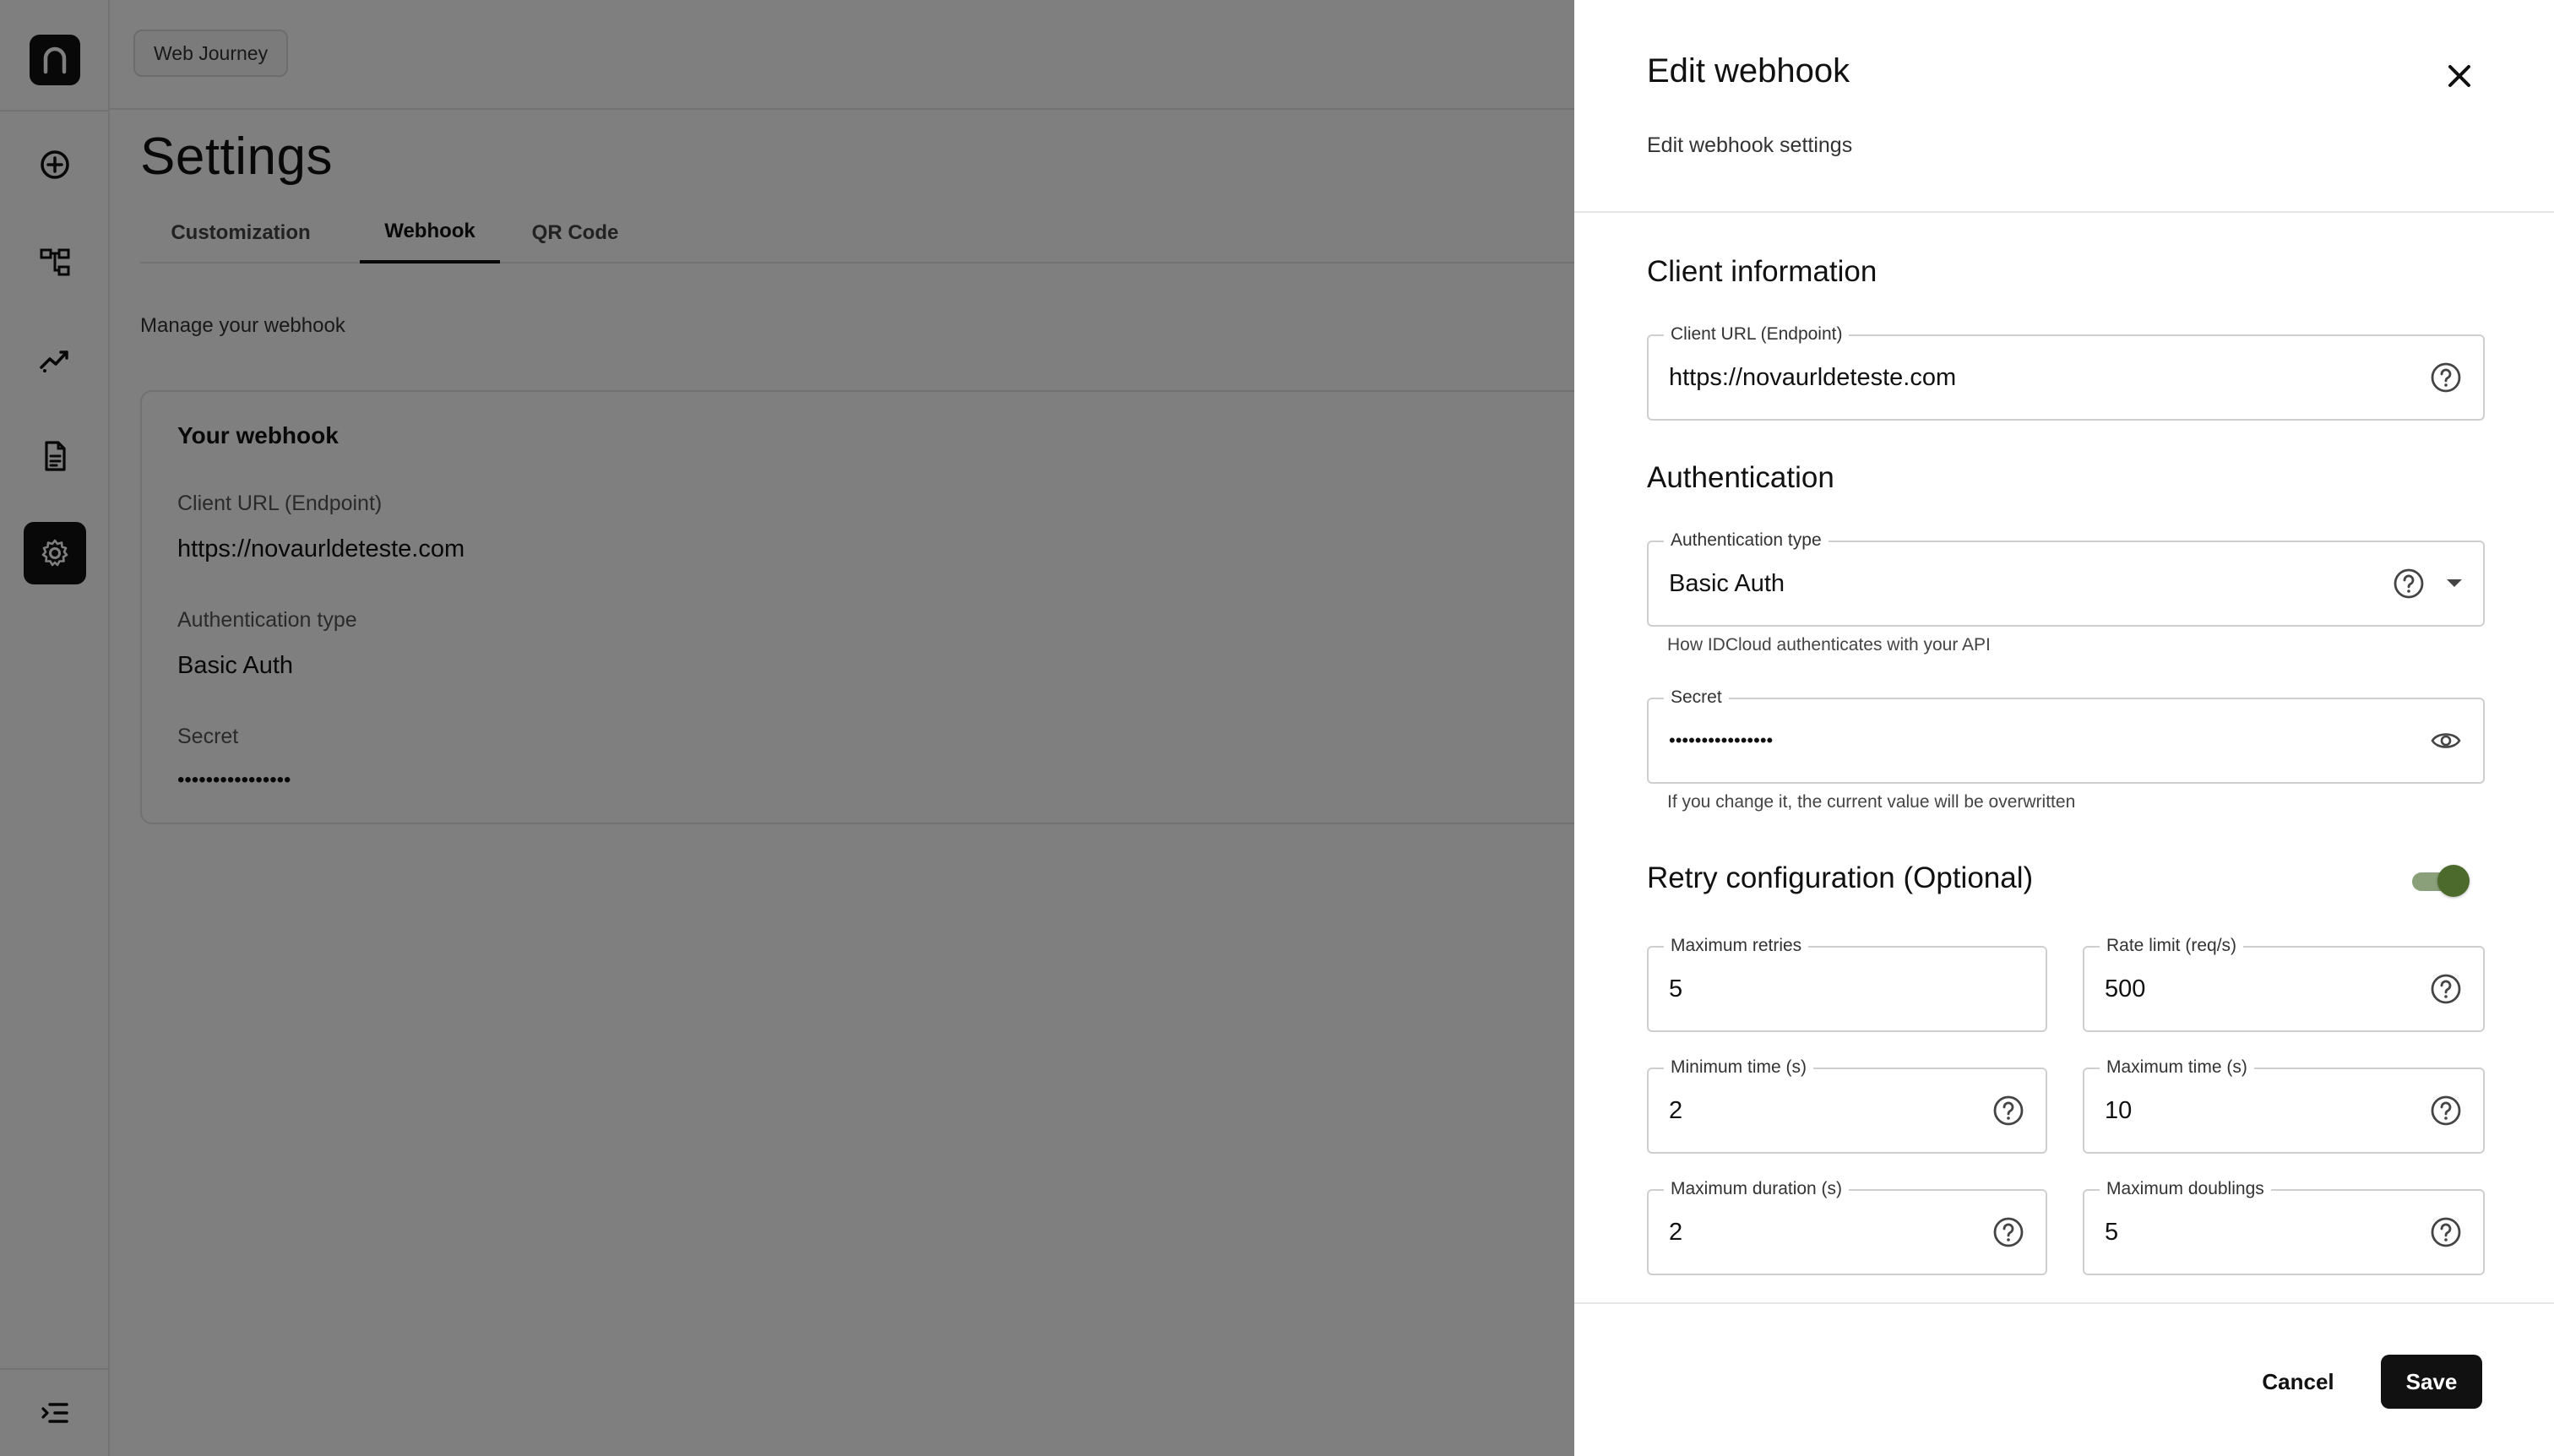 The height and width of the screenshot is (1456, 2554). Describe the element at coordinates (1748, 71) in the screenshot. I see `drawer-title: Edit webhook` at that location.